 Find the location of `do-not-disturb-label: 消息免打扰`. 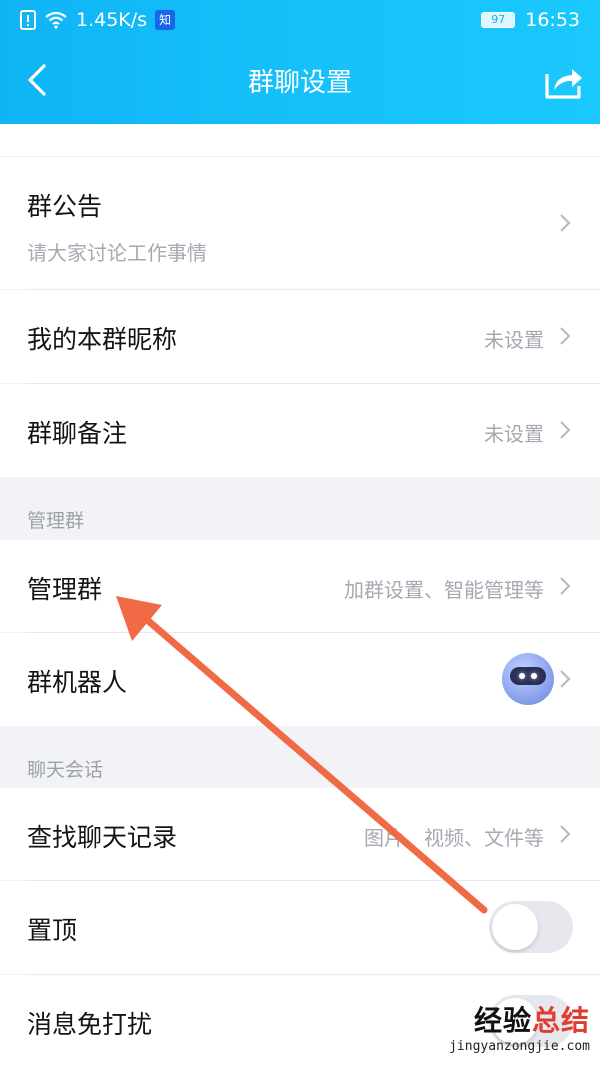

do-not-disturb-label: 消息免打扰 is located at coordinates (90, 1024).